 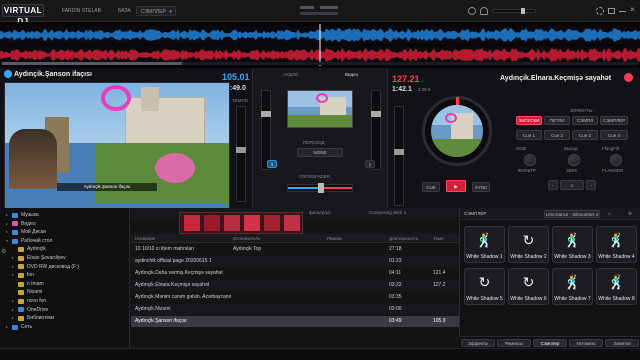 What do you see at coordinates (351, 74) in the screenshot?
I see `video-tab: Видео` at bounding box center [351, 74].